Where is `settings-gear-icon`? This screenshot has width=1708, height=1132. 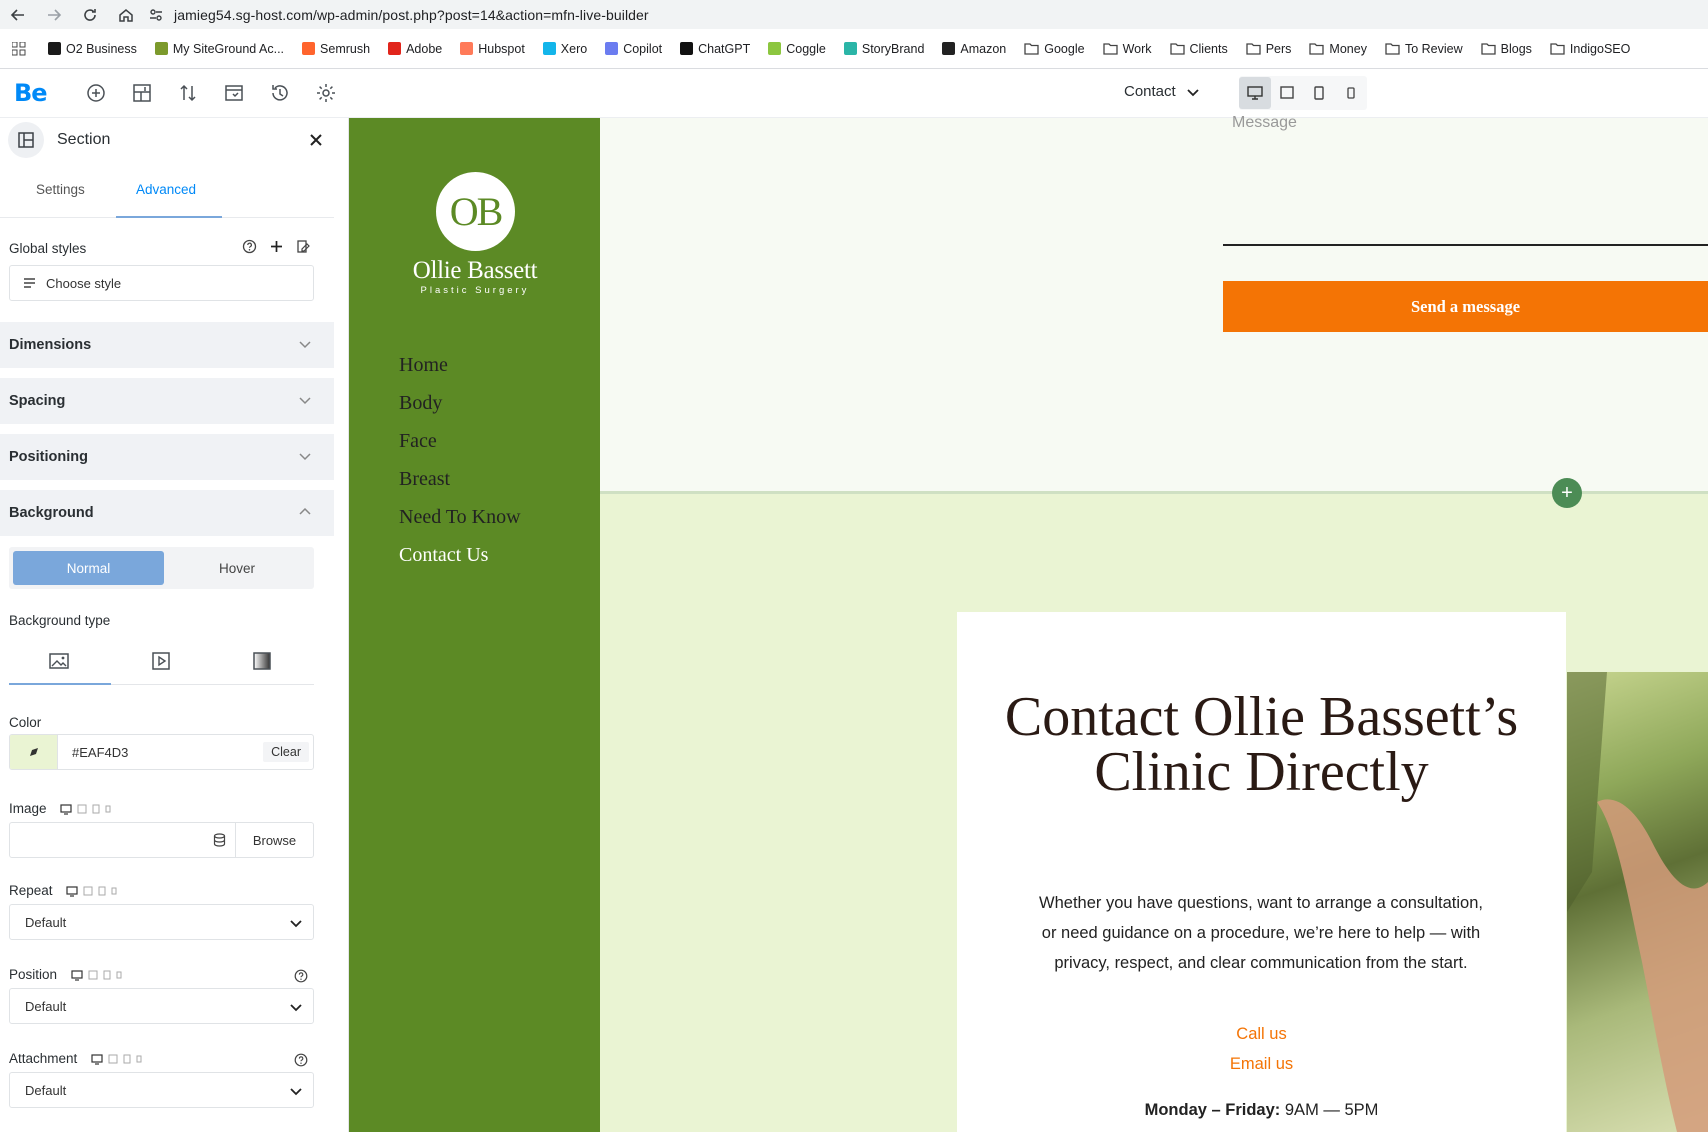 settings-gear-icon is located at coordinates (326, 93).